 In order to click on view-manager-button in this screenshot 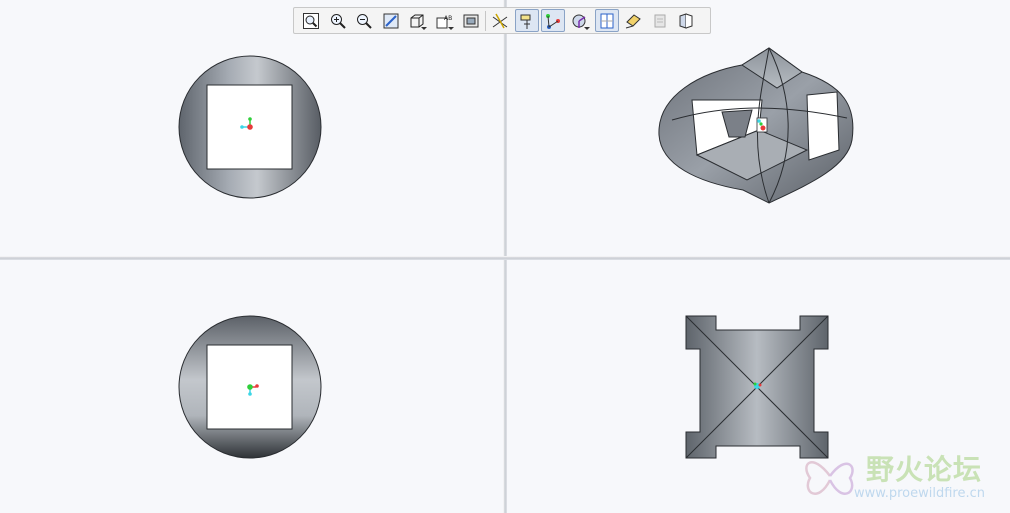, I will do `click(471, 20)`.